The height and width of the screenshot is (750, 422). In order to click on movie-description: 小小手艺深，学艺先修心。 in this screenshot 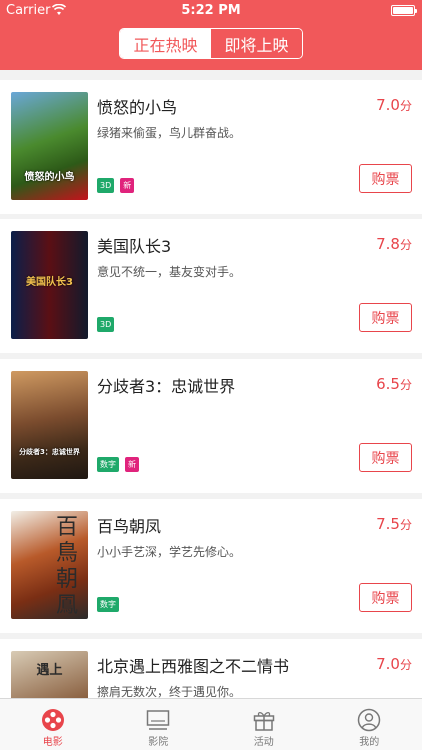, I will do `click(169, 552)`.